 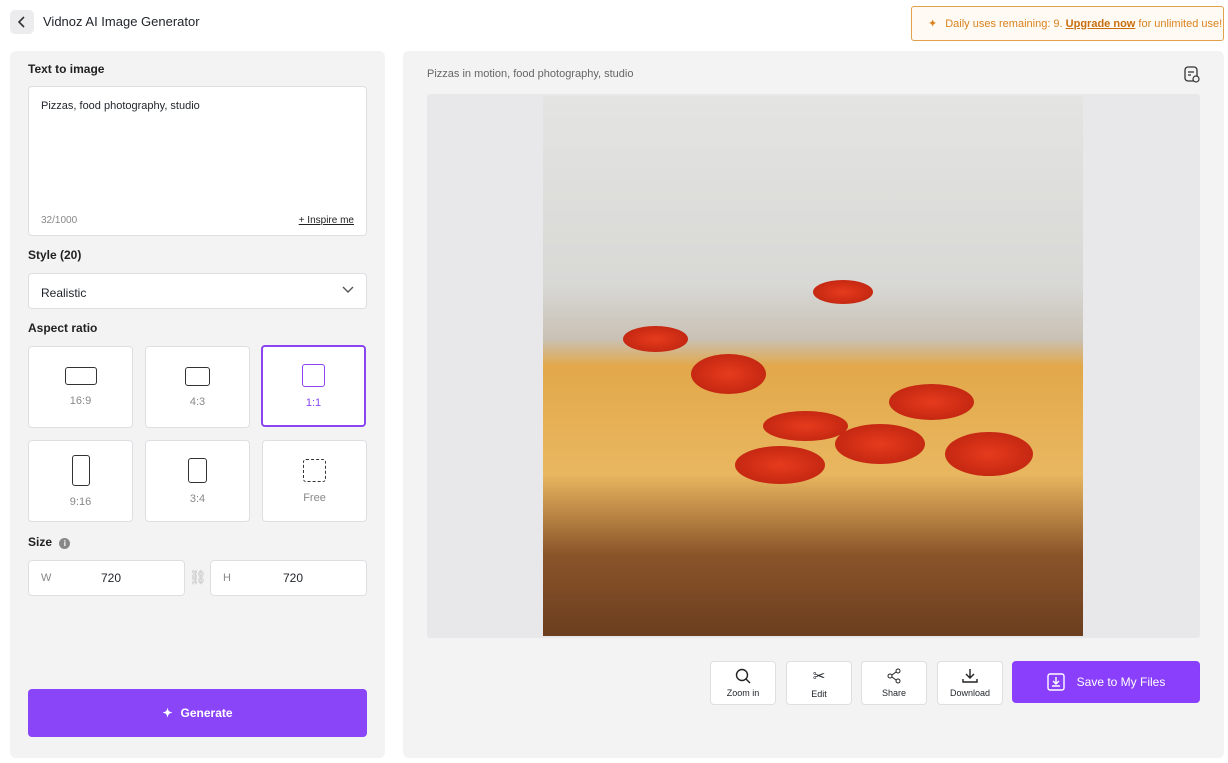 What do you see at coordinates (80, 376) in the screenshot?
I see `rect-16-9-icon` at bounding box center [80, 376].